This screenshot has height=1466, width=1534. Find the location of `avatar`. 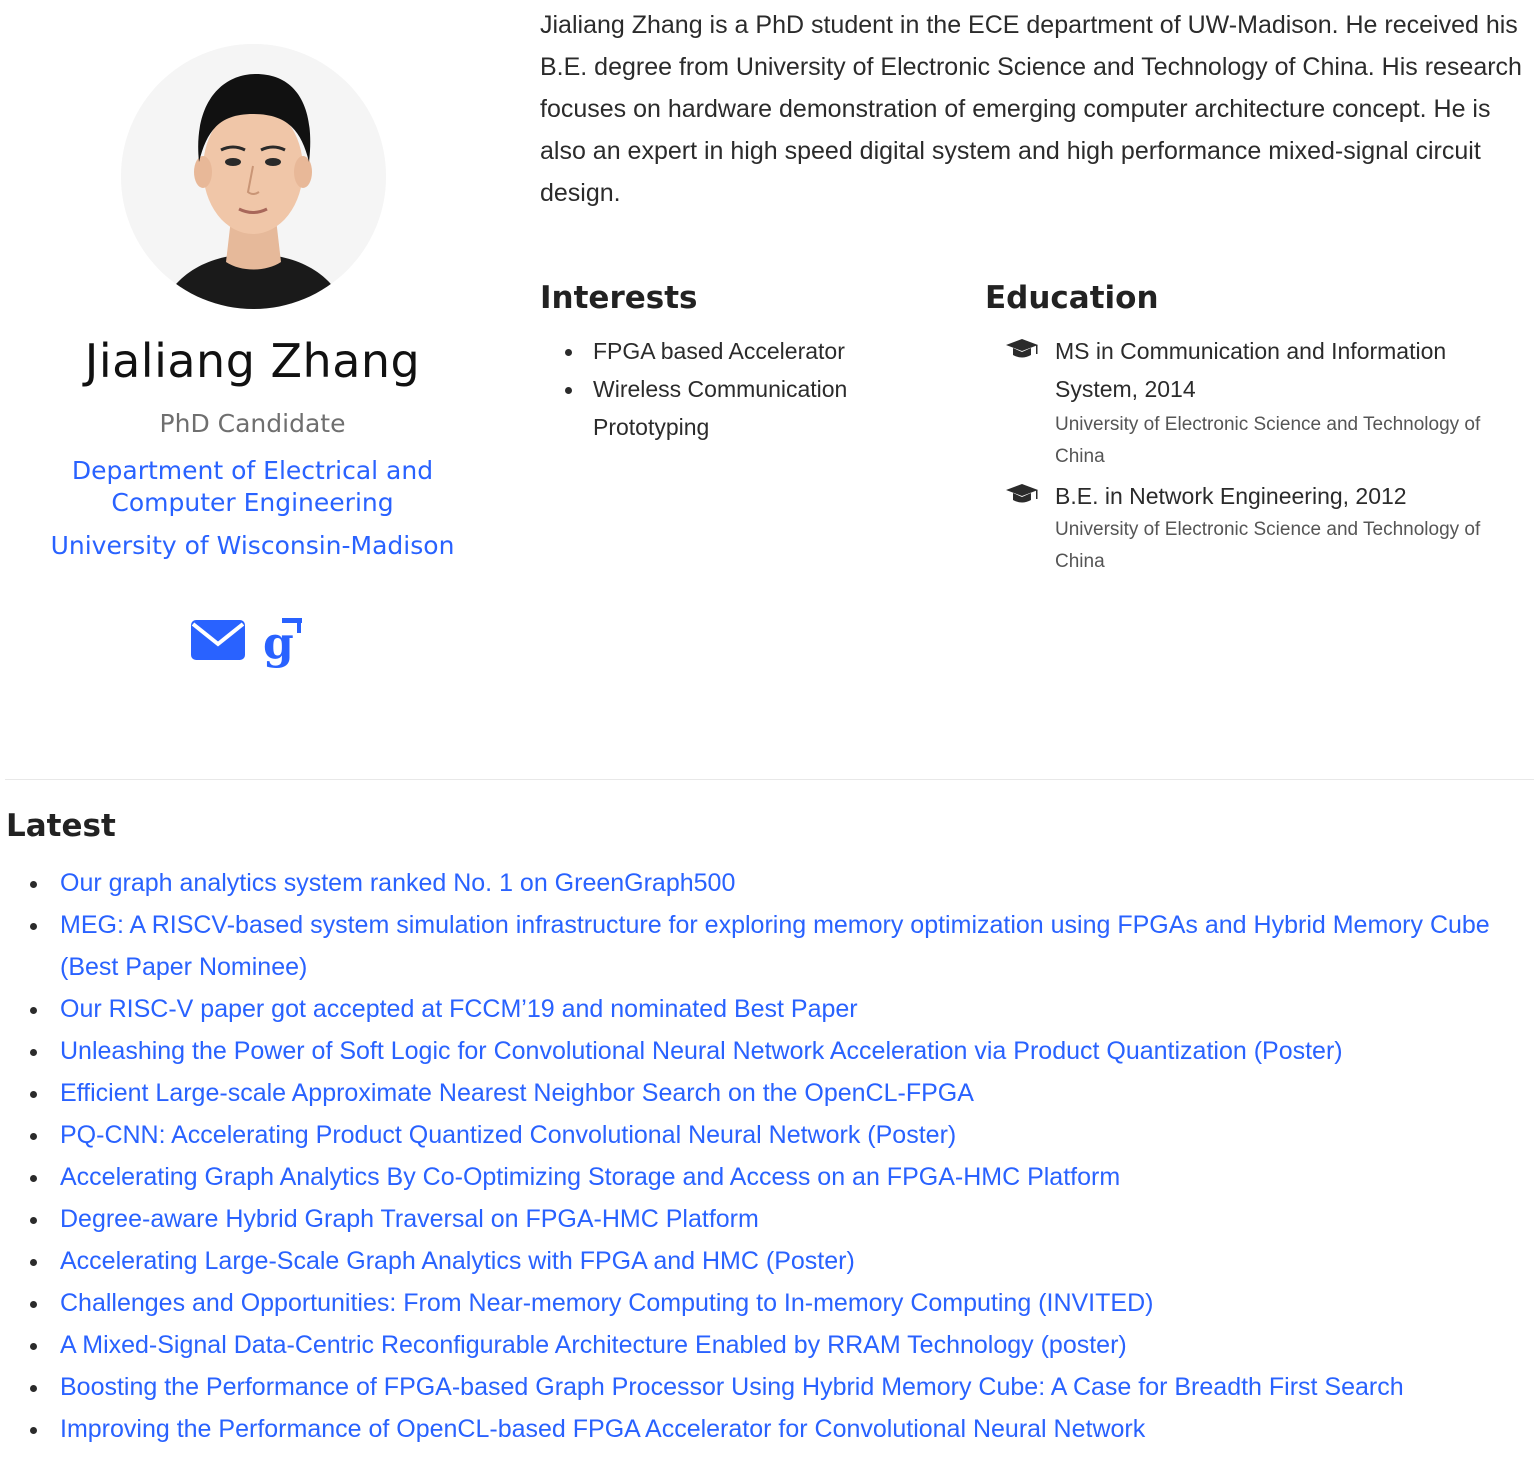

avatar is located at coordinates (253, 176).